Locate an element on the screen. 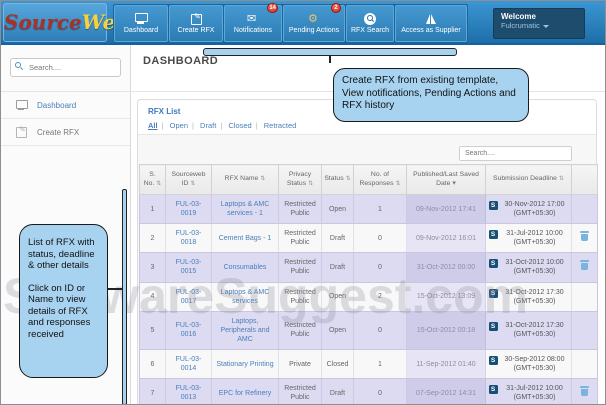 This screenshot has height=405, width=606. sidebar-search is located at coordinates (65, 67).